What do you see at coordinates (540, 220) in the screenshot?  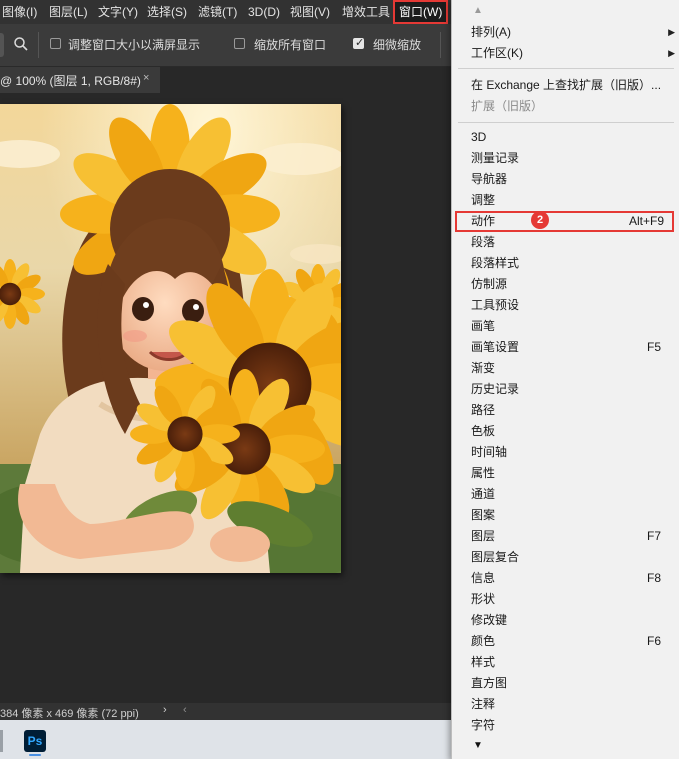 I see `step-badge-2: 2` at bounding box center [540, 220].